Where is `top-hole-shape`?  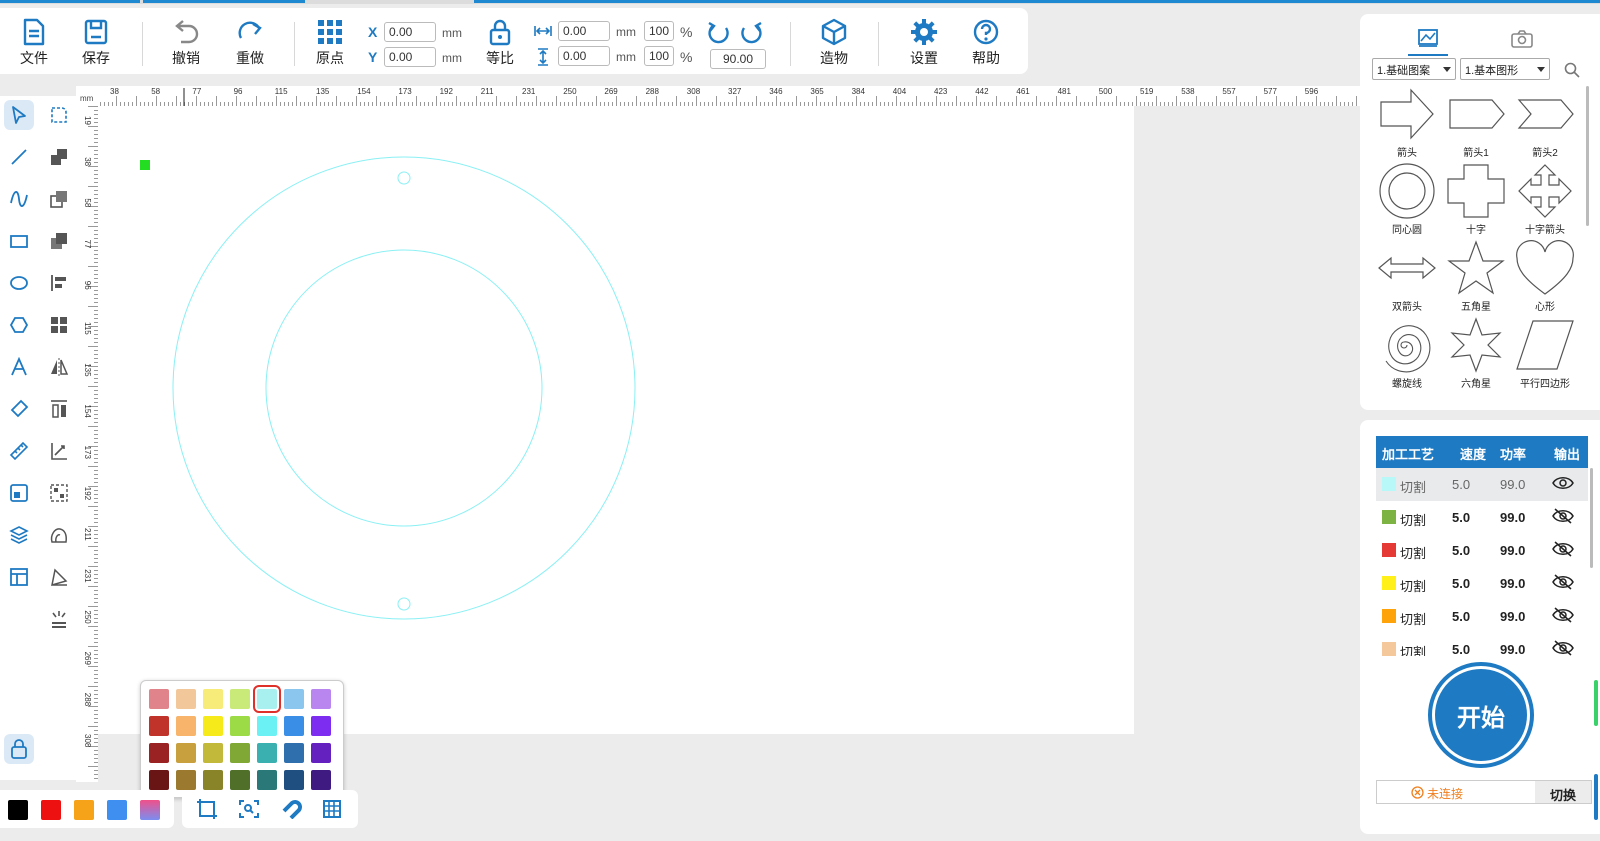 top-hole-shape is located at coordinates (404, 178).